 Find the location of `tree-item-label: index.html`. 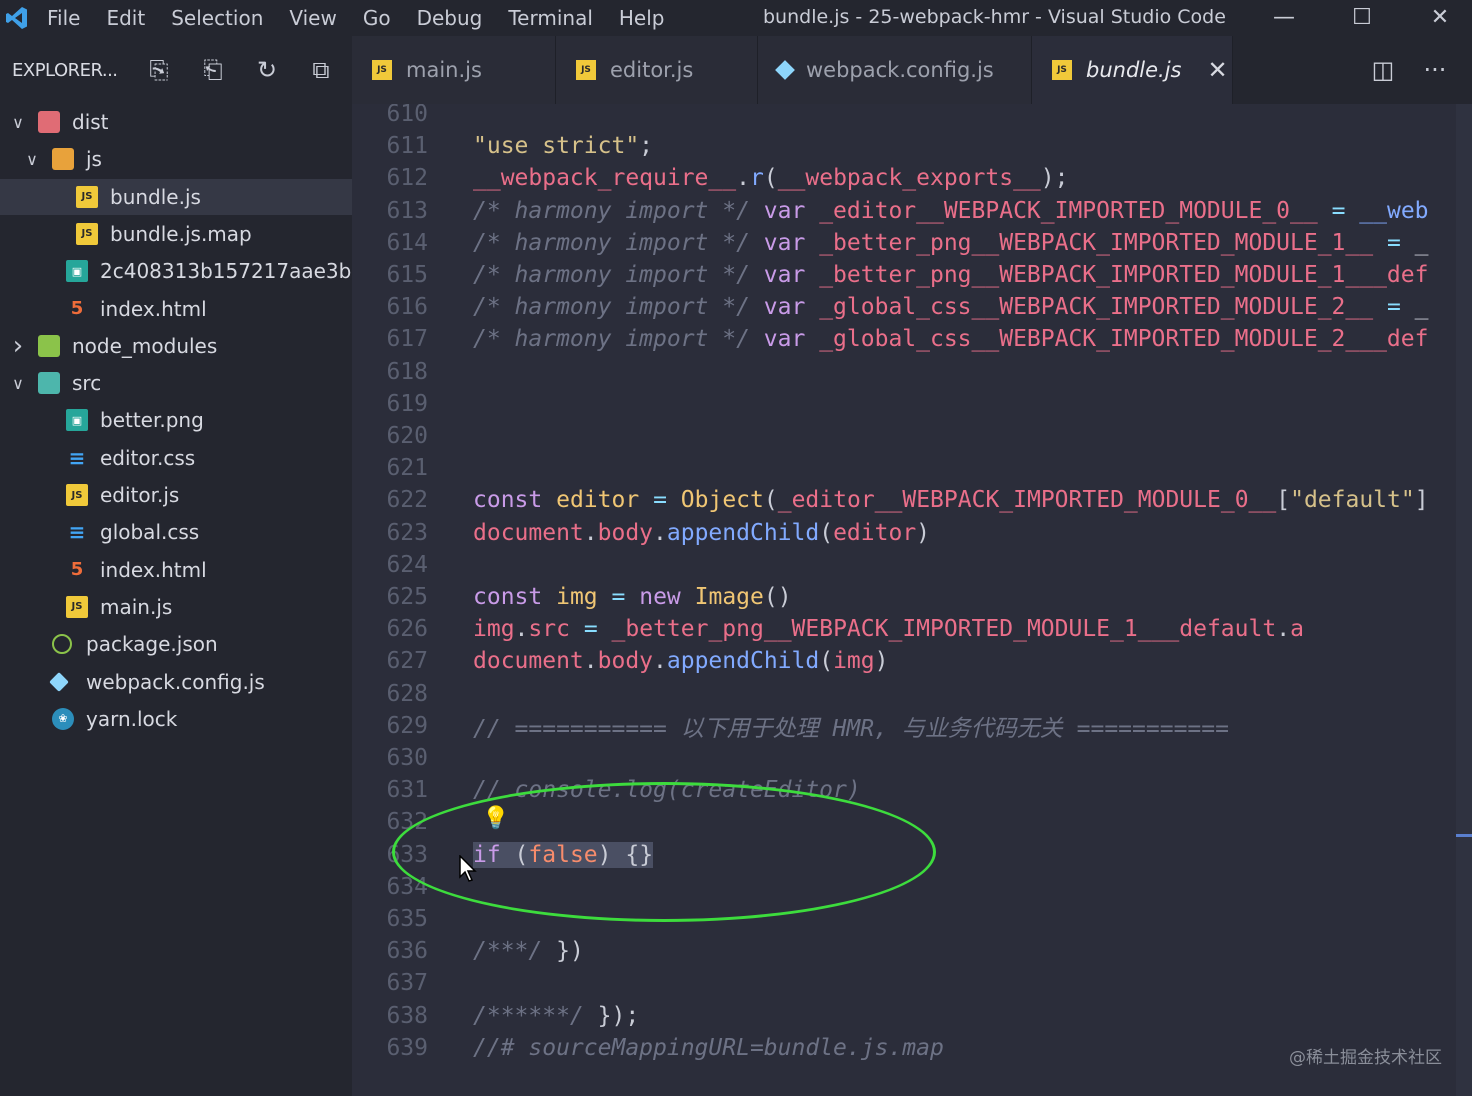

tree-item-label: index.html is located at coordinates (153, 308).